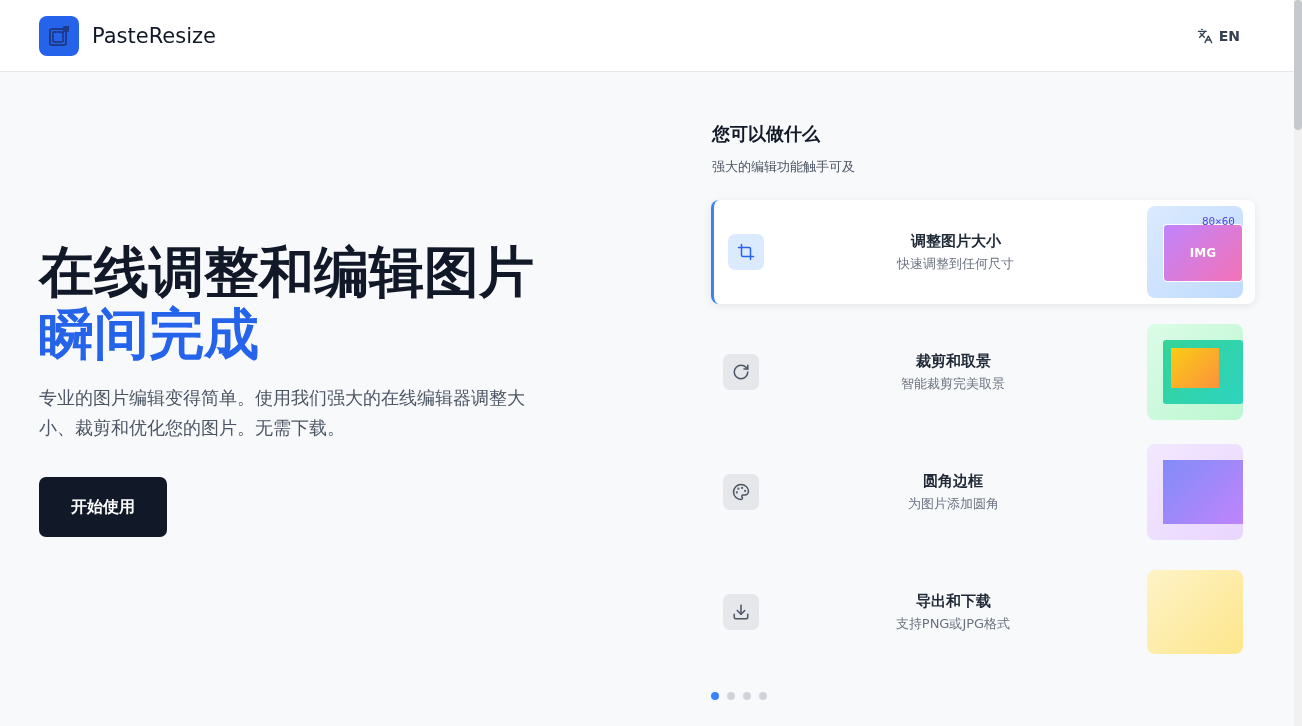 This screenshot has width=1302, height=726. What do you see at coordinates (741, 372) in the screenshot?
I see `rotate-icon` at bounding box center [741, 372].